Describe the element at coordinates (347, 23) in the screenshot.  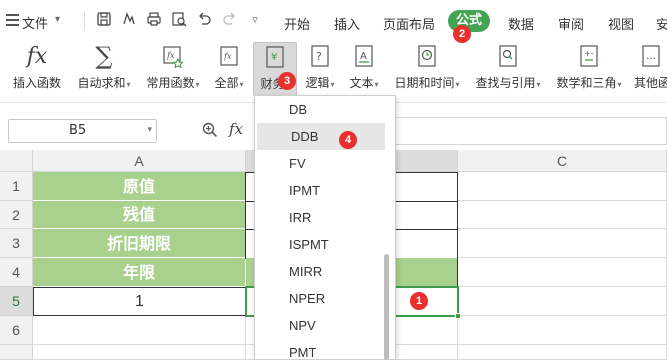
I see `tab-insert: 插入` at that location.